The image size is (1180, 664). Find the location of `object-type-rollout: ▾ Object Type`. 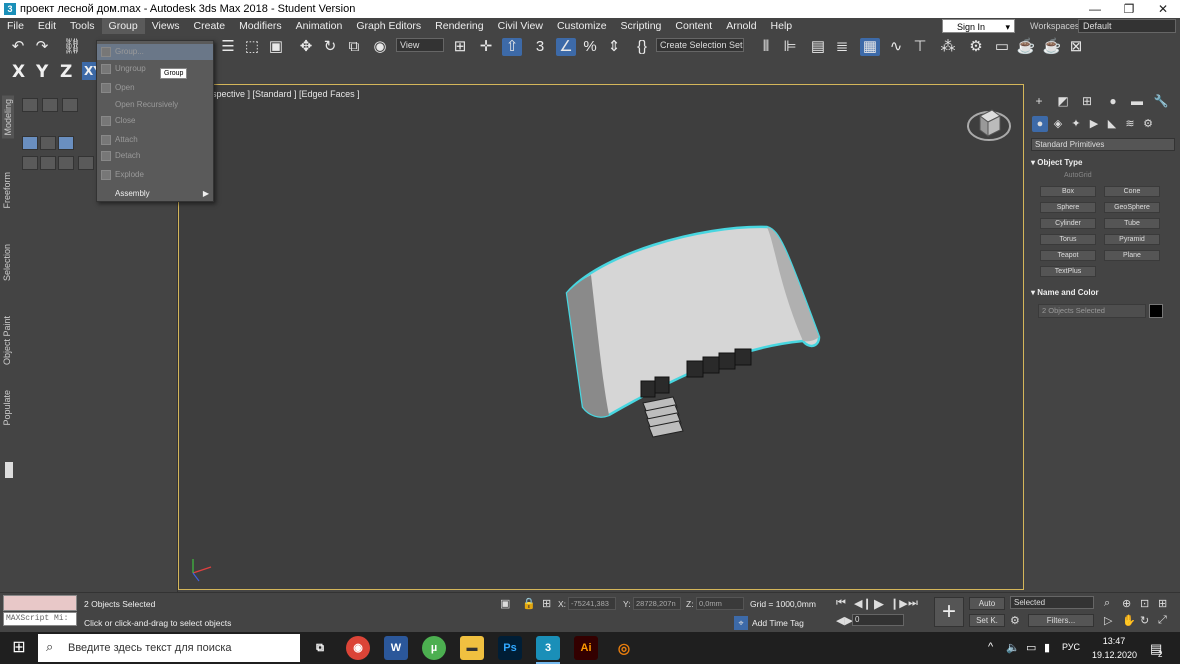

object-type-rollout: ▾ Object Type is located at coordinates (1101, 163).